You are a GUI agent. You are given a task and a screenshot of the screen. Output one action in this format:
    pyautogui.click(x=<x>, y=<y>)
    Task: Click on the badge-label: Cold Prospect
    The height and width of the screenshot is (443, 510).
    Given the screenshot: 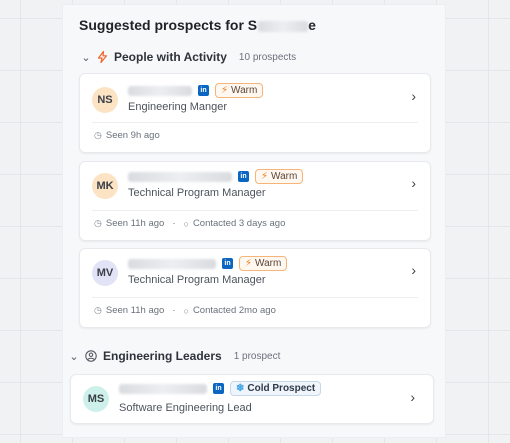 What is the action you would take?
    pyautogui.click(x=281, y=388)
    